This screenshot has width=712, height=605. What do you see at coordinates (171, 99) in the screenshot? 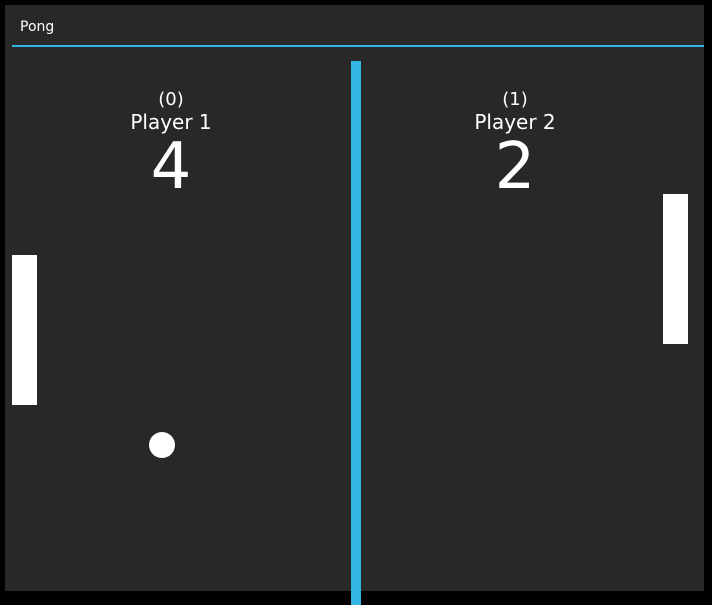
I see `player-1-wins: (0)` at bounding box center [171, 99].